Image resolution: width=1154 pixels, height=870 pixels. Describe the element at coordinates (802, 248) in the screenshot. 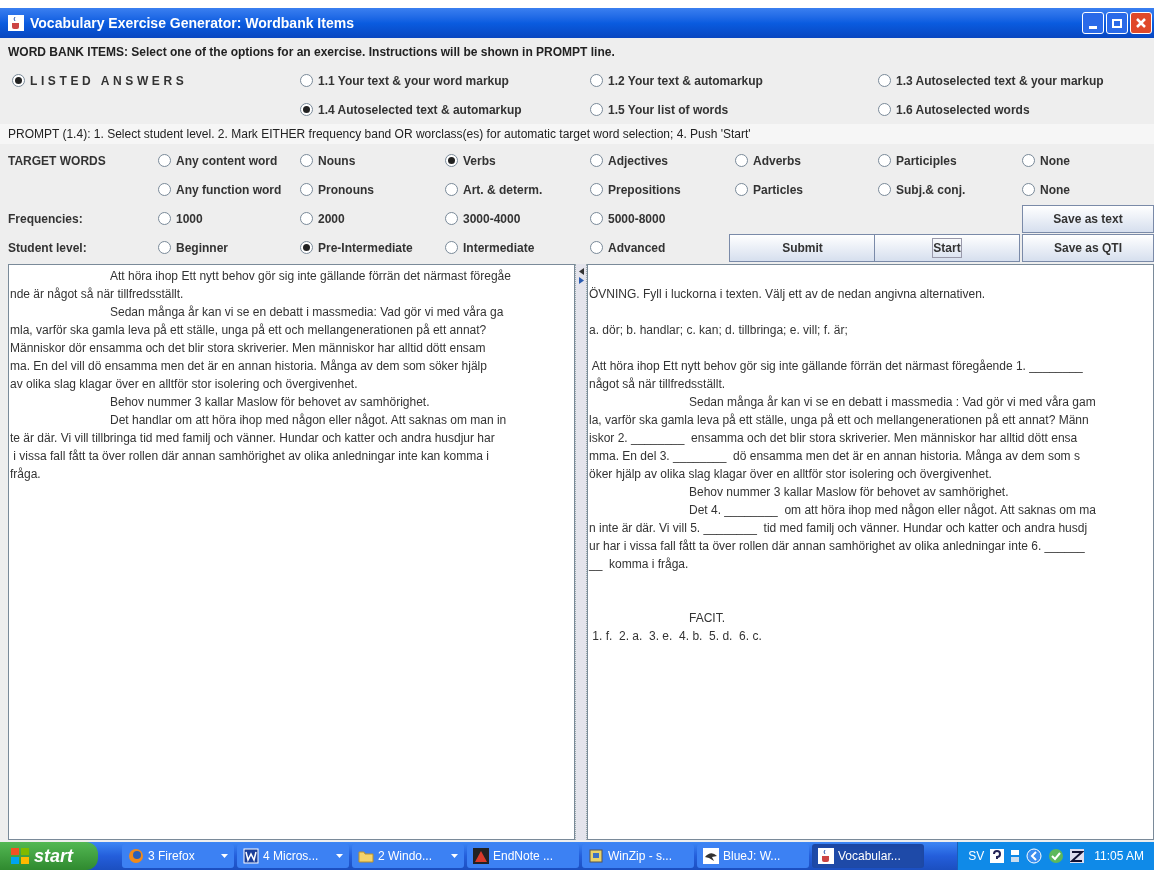

I see `button: Submit` at that location.